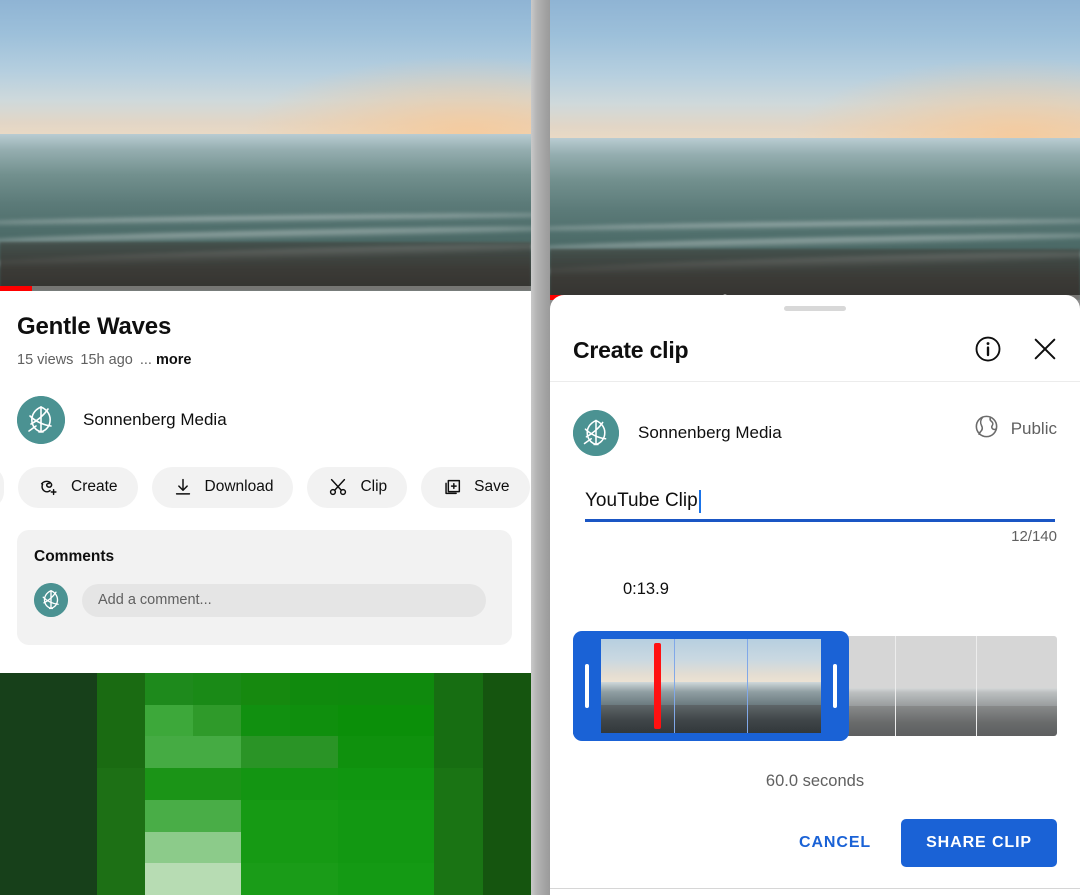 The width and height of the screenshot is (1080, 895). Describe the element at coordinates (94, 486) in the screenshot. I see `chip-label: Create` at that location.